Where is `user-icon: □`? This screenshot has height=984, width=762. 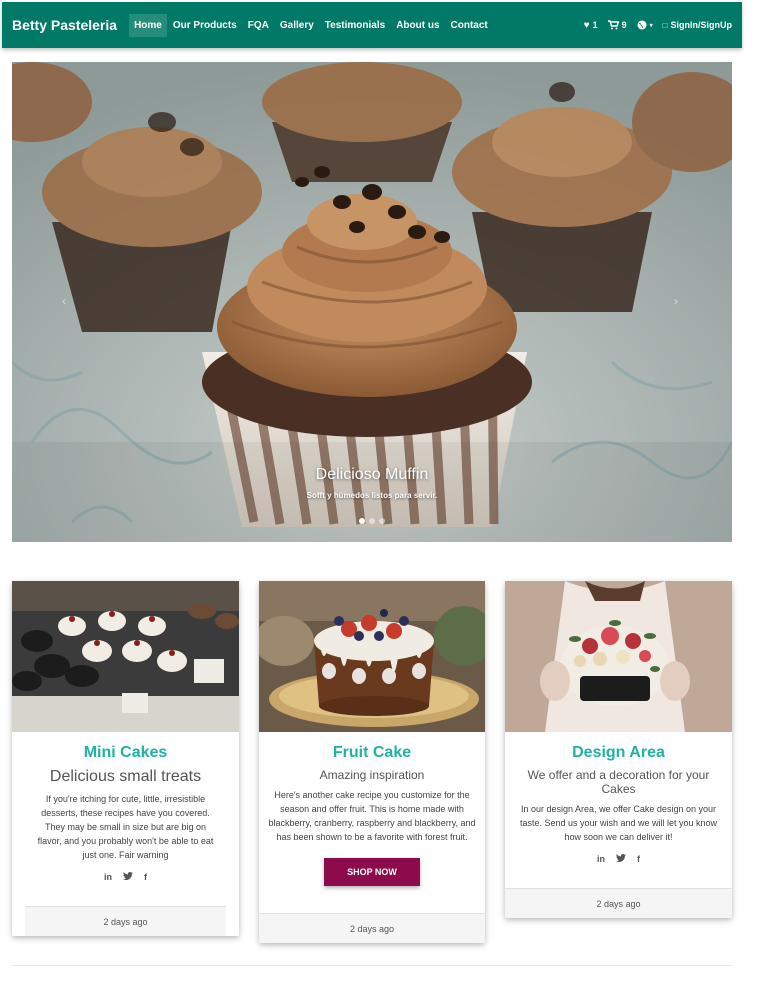 user-icon: □ is located at coordinates (665, 25).